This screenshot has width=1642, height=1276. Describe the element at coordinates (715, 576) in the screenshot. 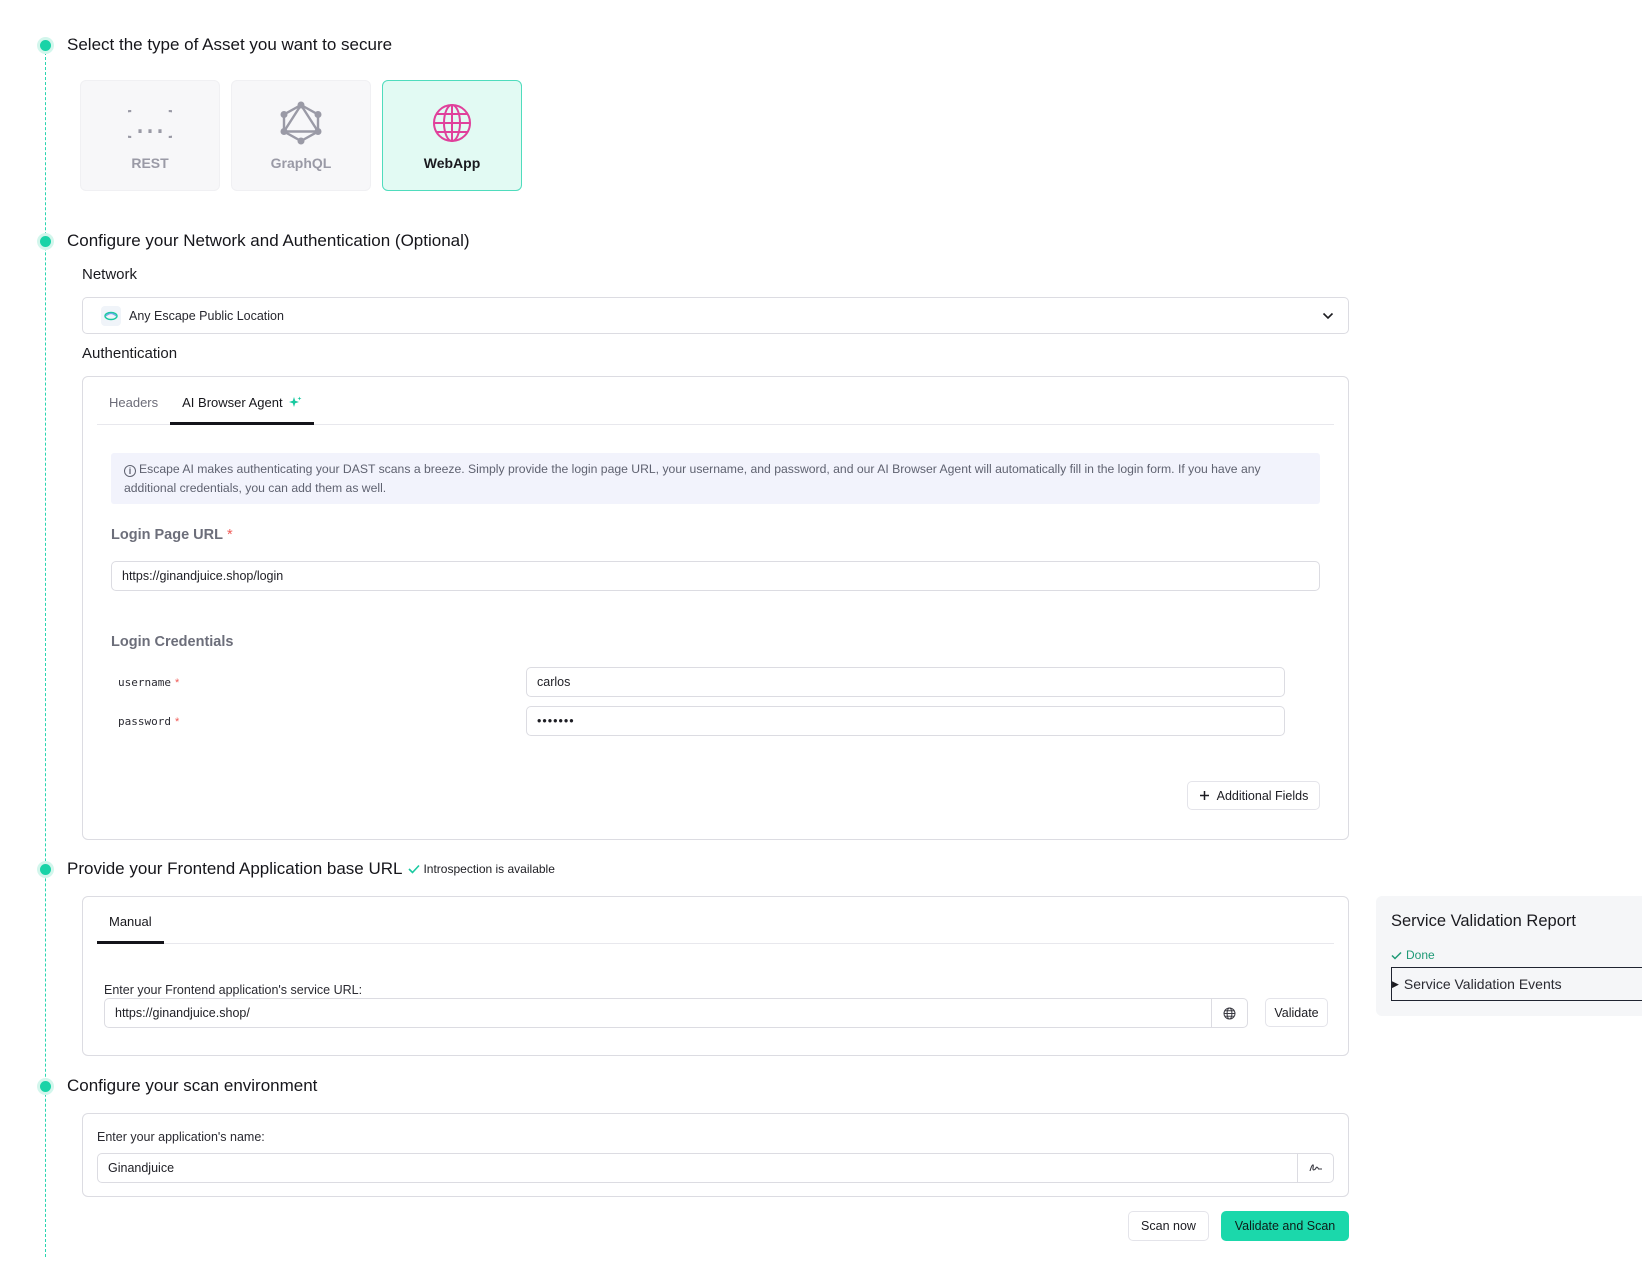

I see `login-url-input: https://ginandjuice.shop/login` at that location.